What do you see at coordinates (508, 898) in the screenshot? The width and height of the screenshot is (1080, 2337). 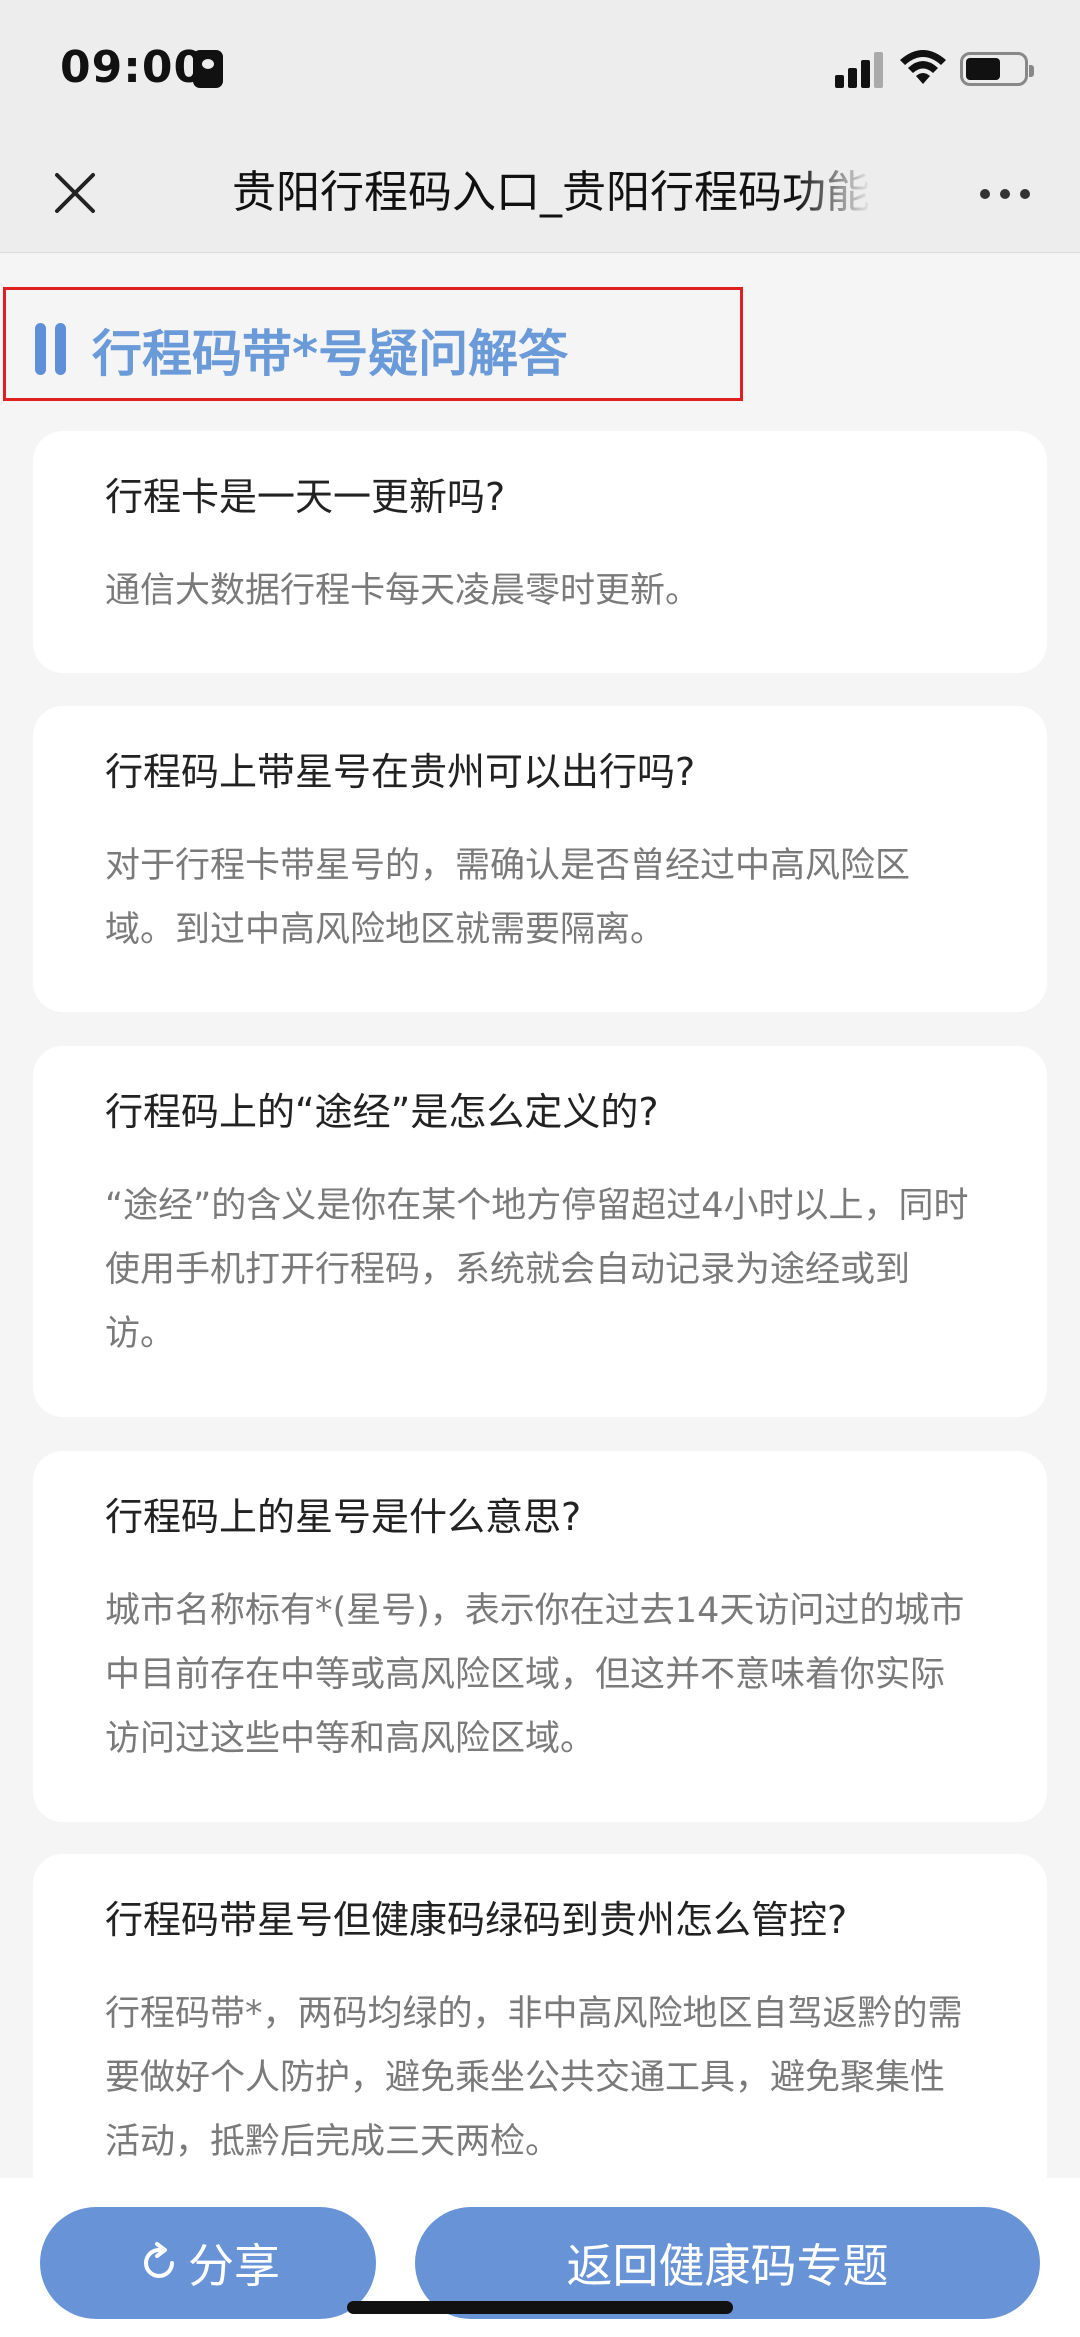 I see `faq-answer: 对于行程卡带星号的，需确认是否曾经过中高风险区域。到过中高风险地区就需要隔离。` at bounding box center [508, 898].